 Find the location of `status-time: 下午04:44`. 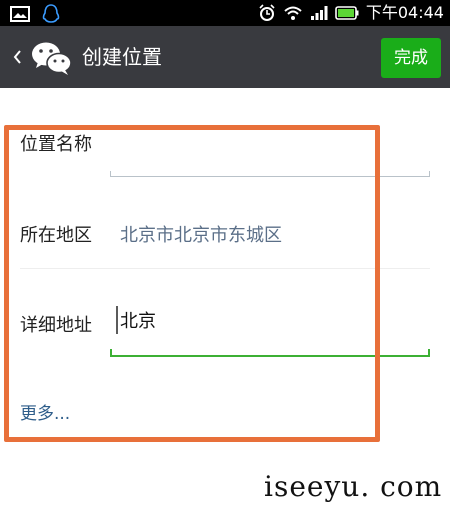

status-time: 下午04:44 is located at coordinates (404, 12).